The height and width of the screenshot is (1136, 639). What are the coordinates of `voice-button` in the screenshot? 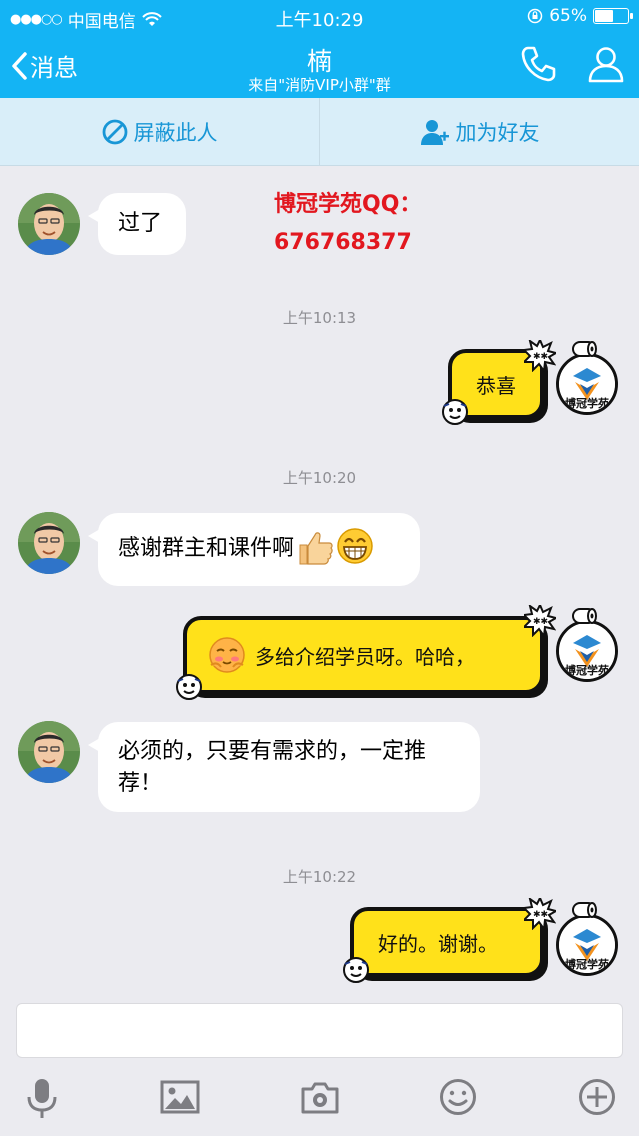 It's located at (42, 1101).